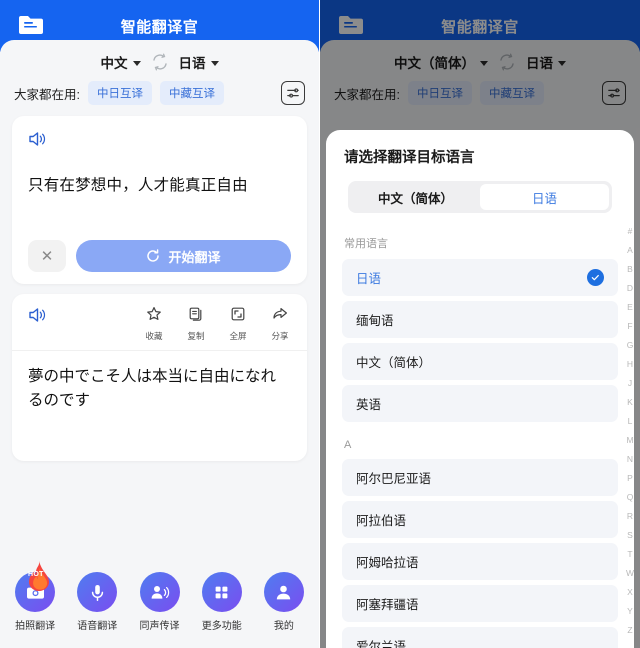  I want to click on nav-label-simultaneous: 同声传译, so click(159, 626).